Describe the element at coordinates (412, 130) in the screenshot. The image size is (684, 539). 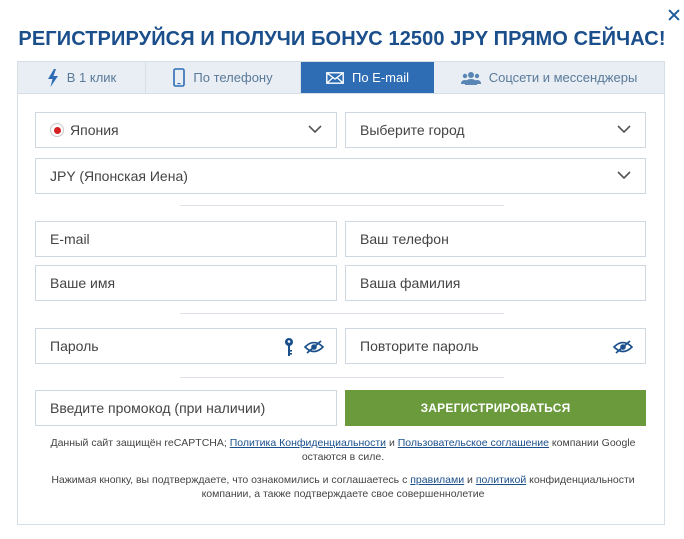
I see `city-placeholder: Выберите город` at that location.